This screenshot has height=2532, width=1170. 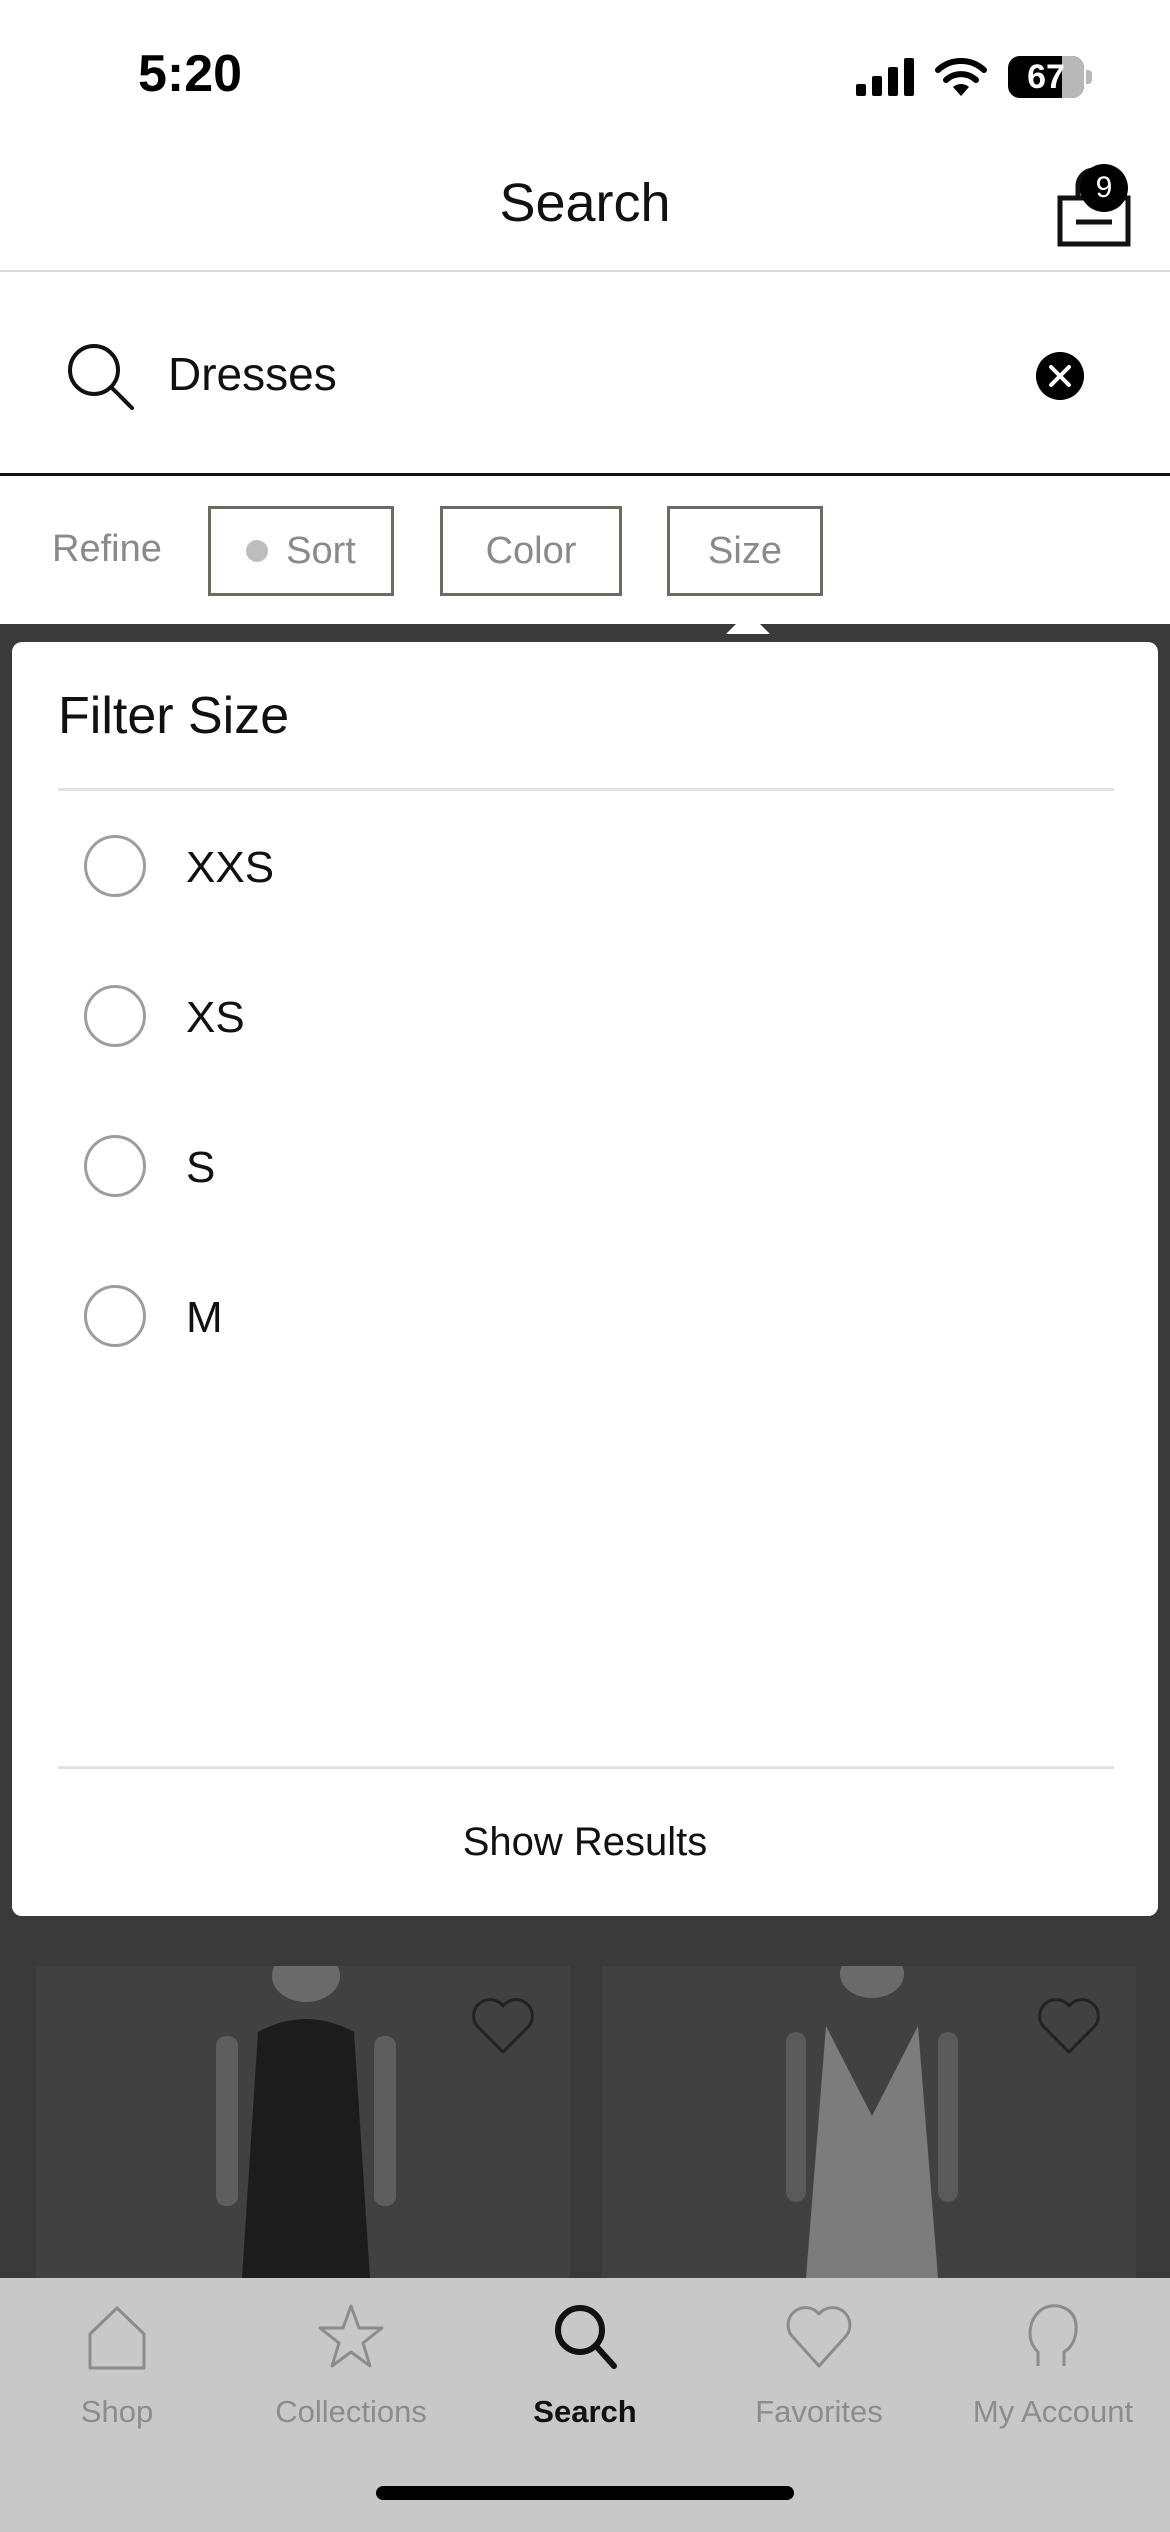 I want to click on size-option-label: XXS, so click(x=230, y=867).